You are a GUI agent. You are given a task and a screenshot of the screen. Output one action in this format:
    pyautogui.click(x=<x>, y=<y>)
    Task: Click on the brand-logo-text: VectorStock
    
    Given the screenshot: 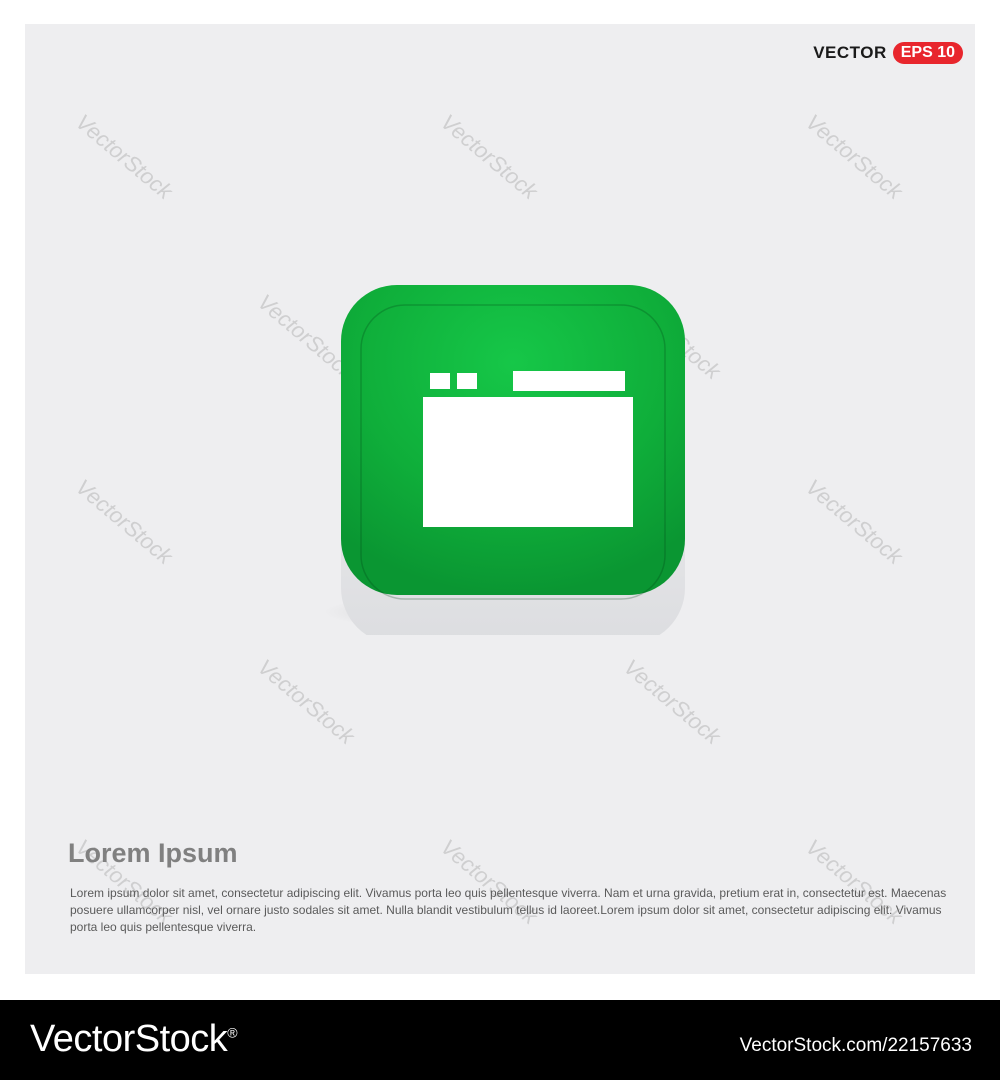 What is the action you would take?
    pyautogui.click(x=129, y=1039)
    